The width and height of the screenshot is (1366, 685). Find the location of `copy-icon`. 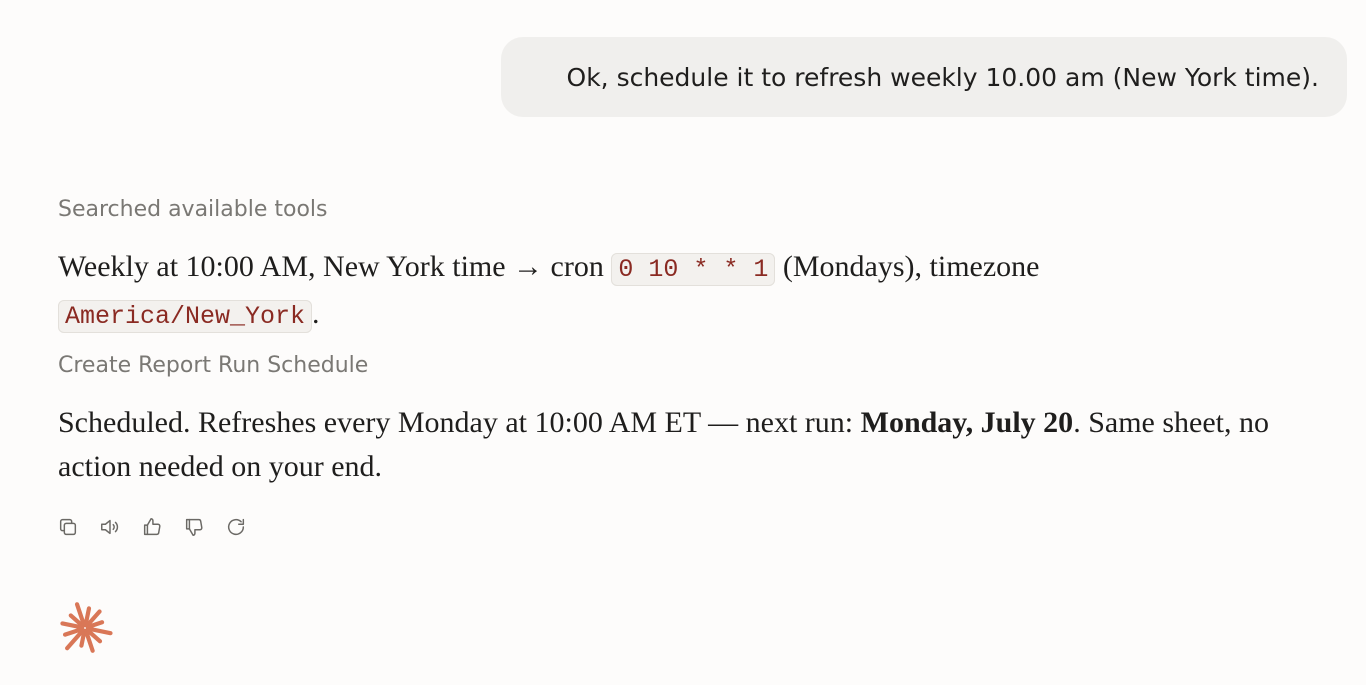

copy-icon is located at coordinates (68, 527).